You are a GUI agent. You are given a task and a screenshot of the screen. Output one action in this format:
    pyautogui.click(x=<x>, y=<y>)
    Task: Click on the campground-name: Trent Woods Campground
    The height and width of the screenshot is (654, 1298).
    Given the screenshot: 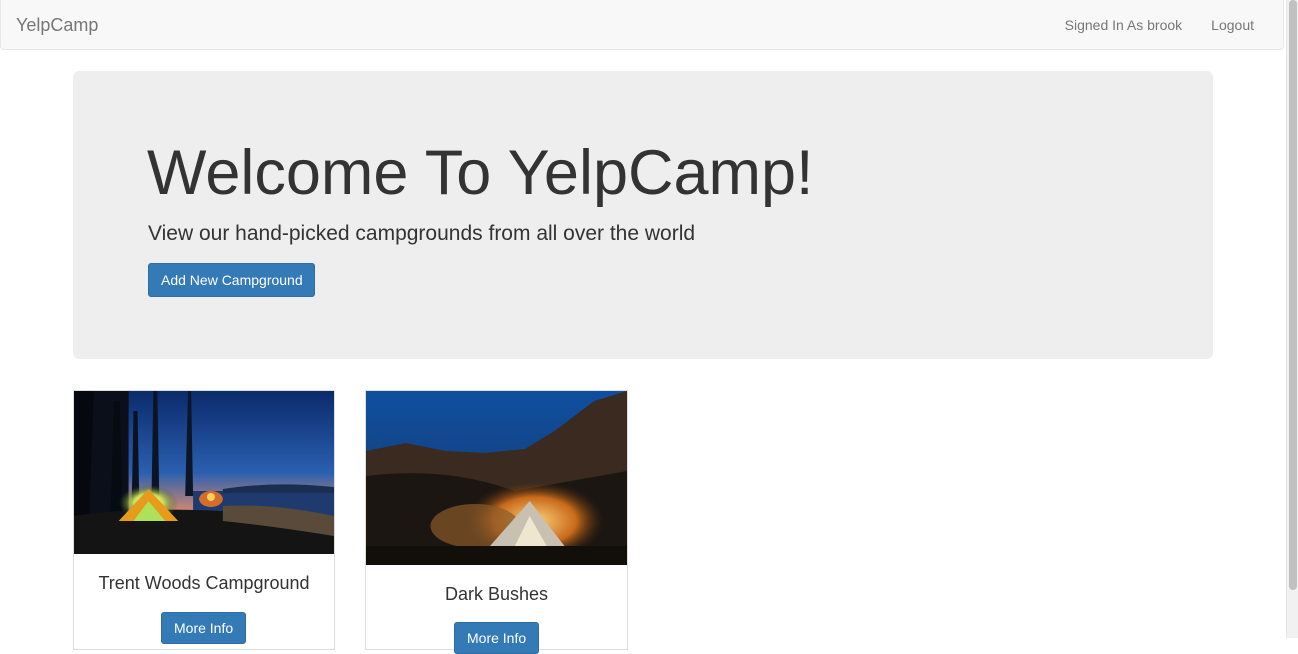 What is the action you would take?
    pyautogui.click(x=204, y=583)
    